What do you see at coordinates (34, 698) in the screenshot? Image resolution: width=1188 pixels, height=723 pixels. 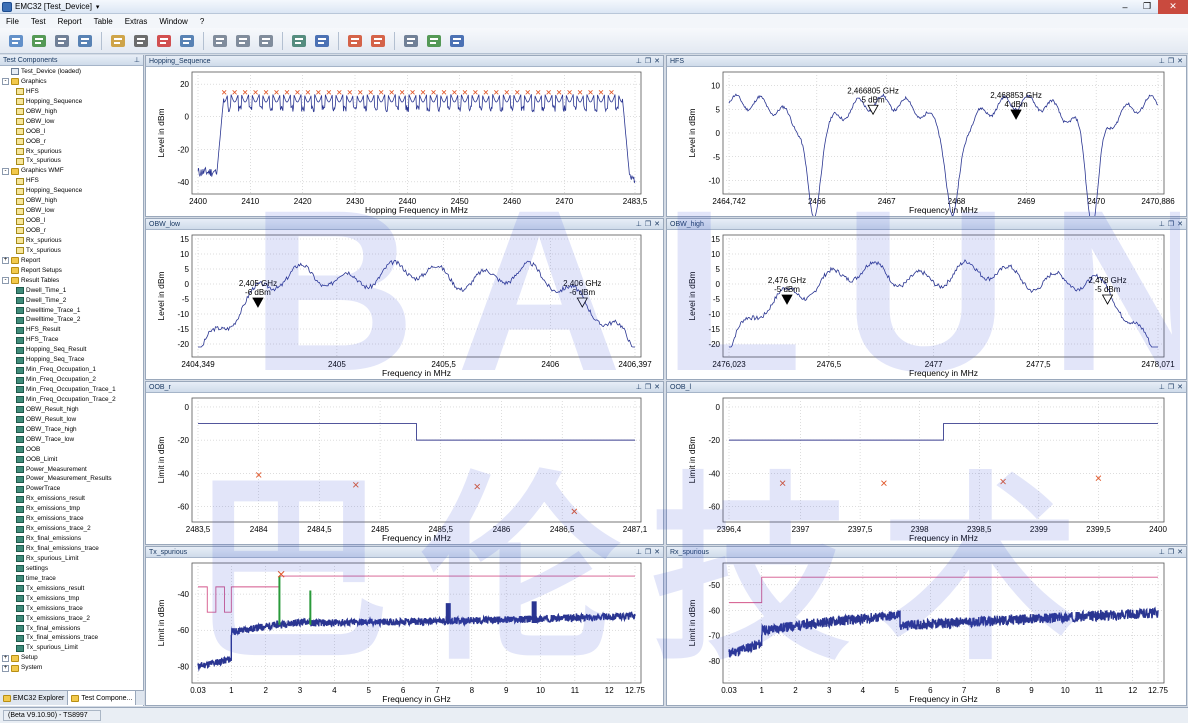 I see `tab-emc32-explorer: EMC32 Explorer` at bounding box center [34, 698].